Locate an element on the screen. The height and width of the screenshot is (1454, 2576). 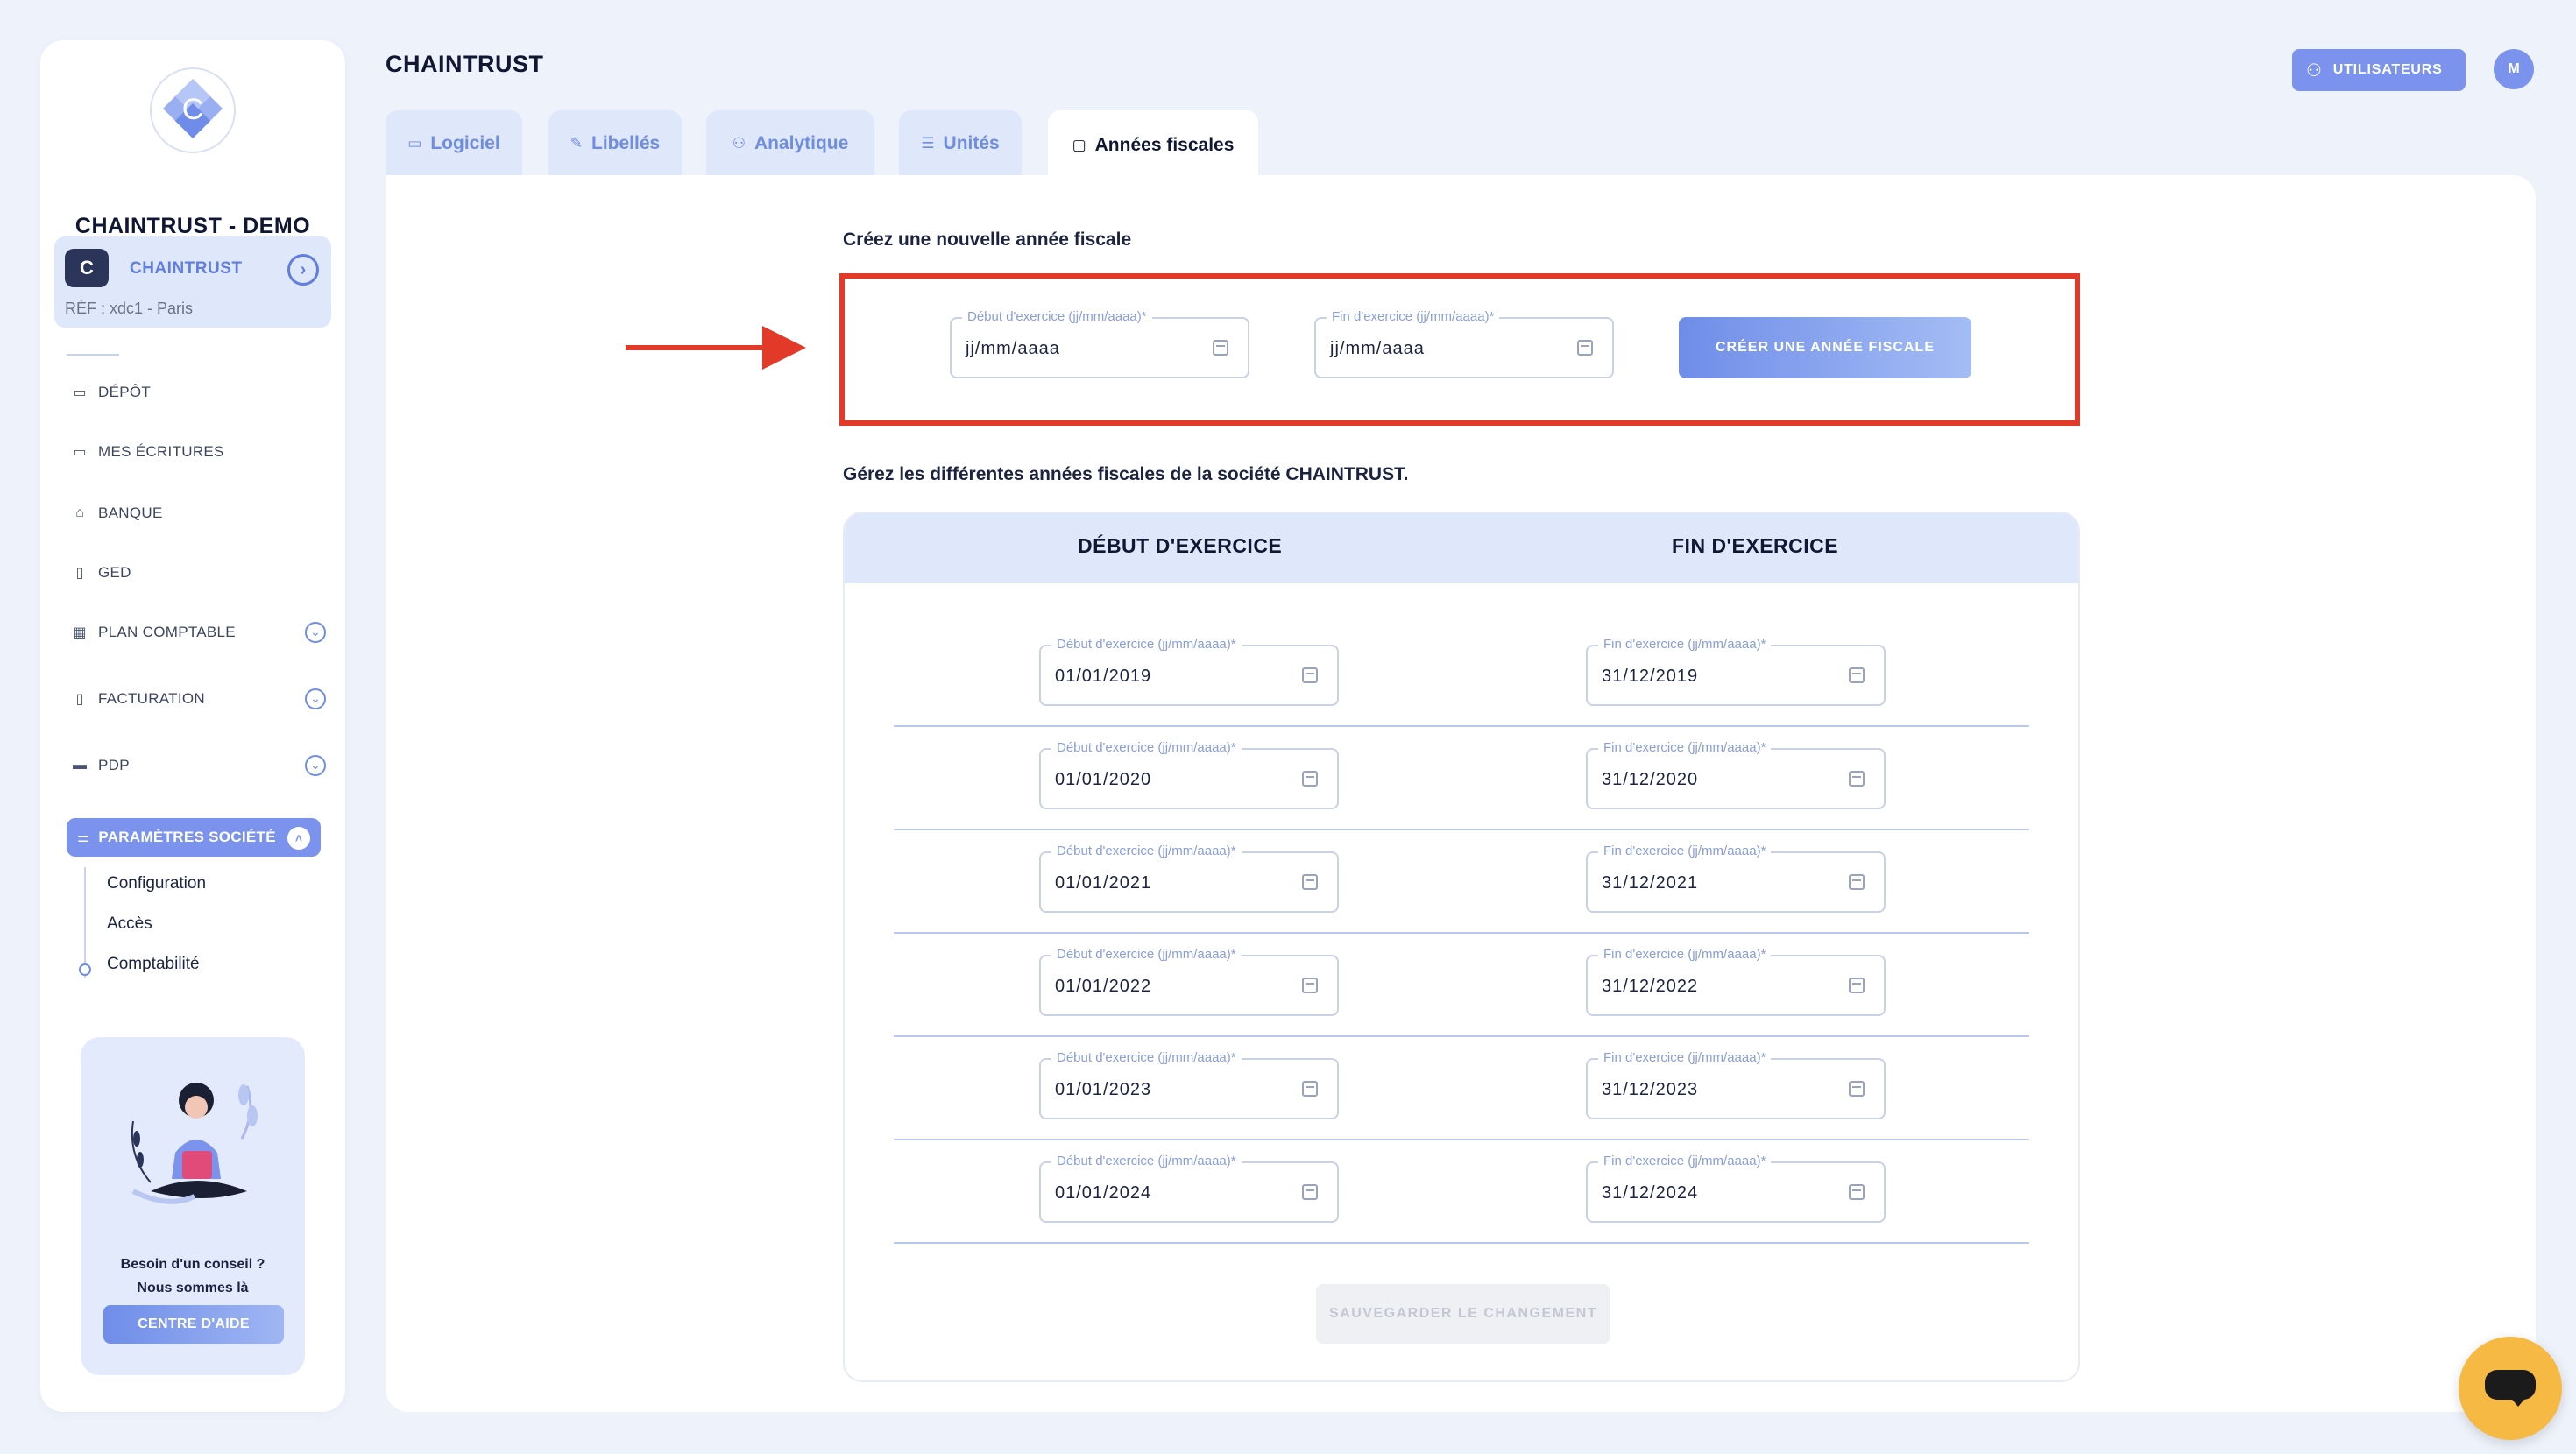
field-value: 01/01/2021 is located at coordinates (1103, 883).